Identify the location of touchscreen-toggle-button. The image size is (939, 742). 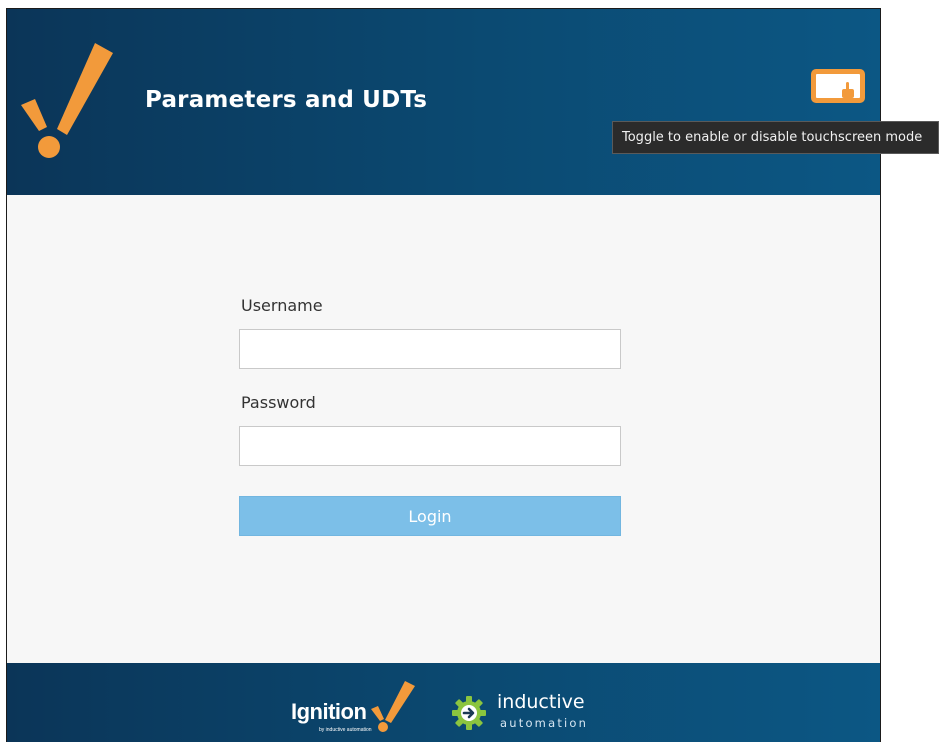
(838, 86).